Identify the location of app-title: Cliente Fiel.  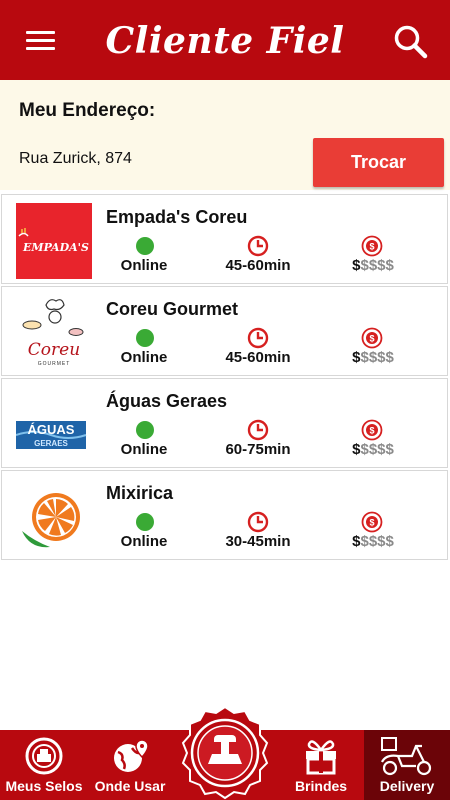
(225, 41).